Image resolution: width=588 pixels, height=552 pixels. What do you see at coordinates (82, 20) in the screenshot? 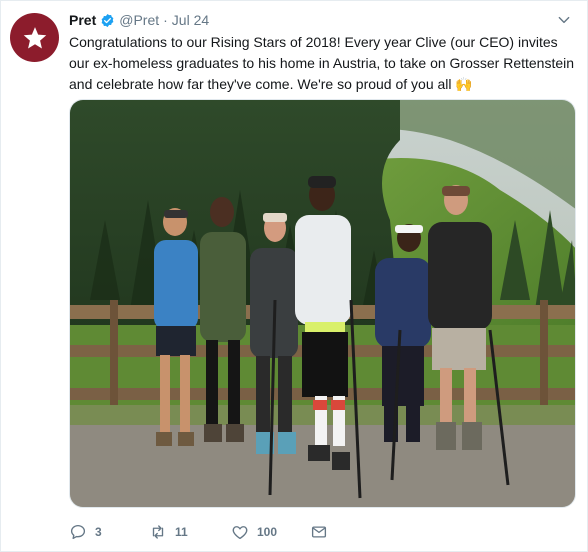
I see `author-name: Pret` at bounding box center [82, 20].